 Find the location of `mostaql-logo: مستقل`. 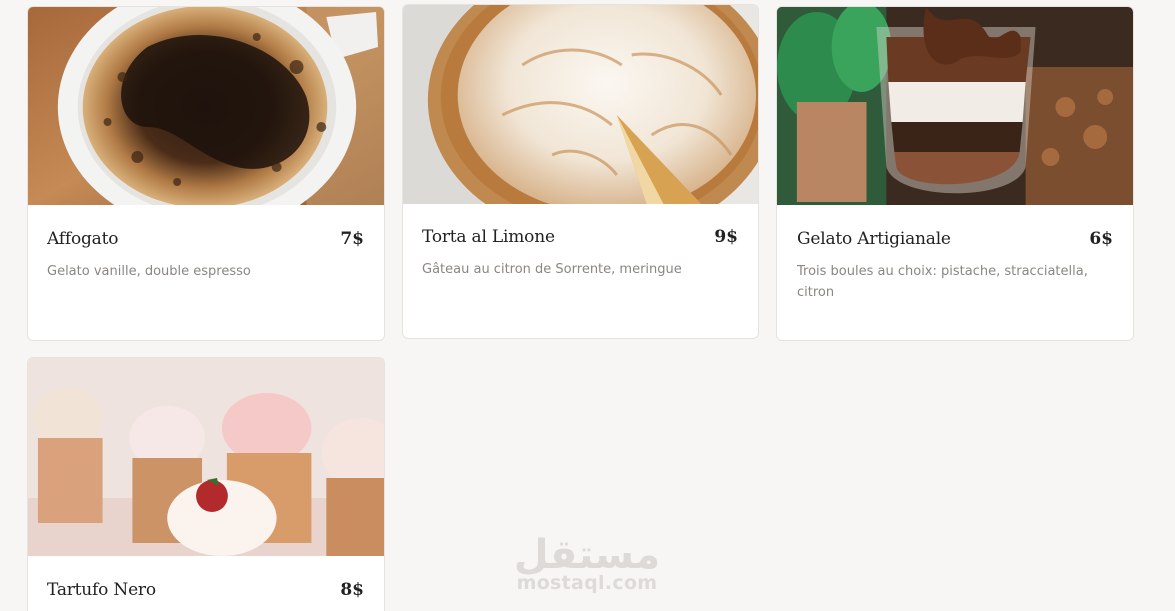

mostaql-logo: مستقل is located at coordinates (587, 552).